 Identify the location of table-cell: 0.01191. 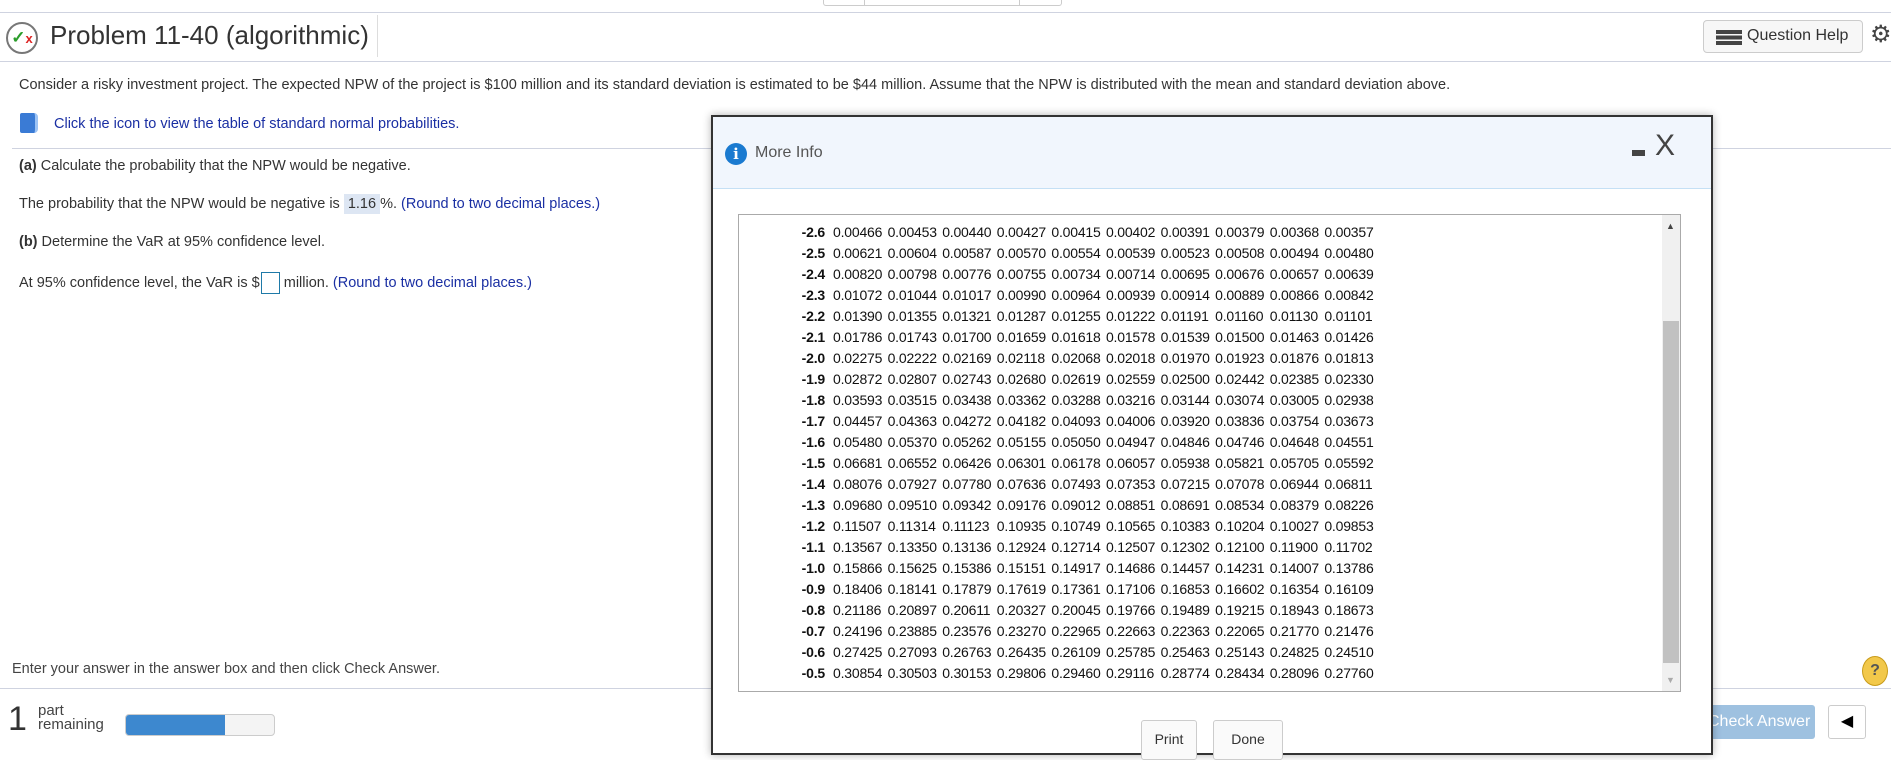
(1184, 316).